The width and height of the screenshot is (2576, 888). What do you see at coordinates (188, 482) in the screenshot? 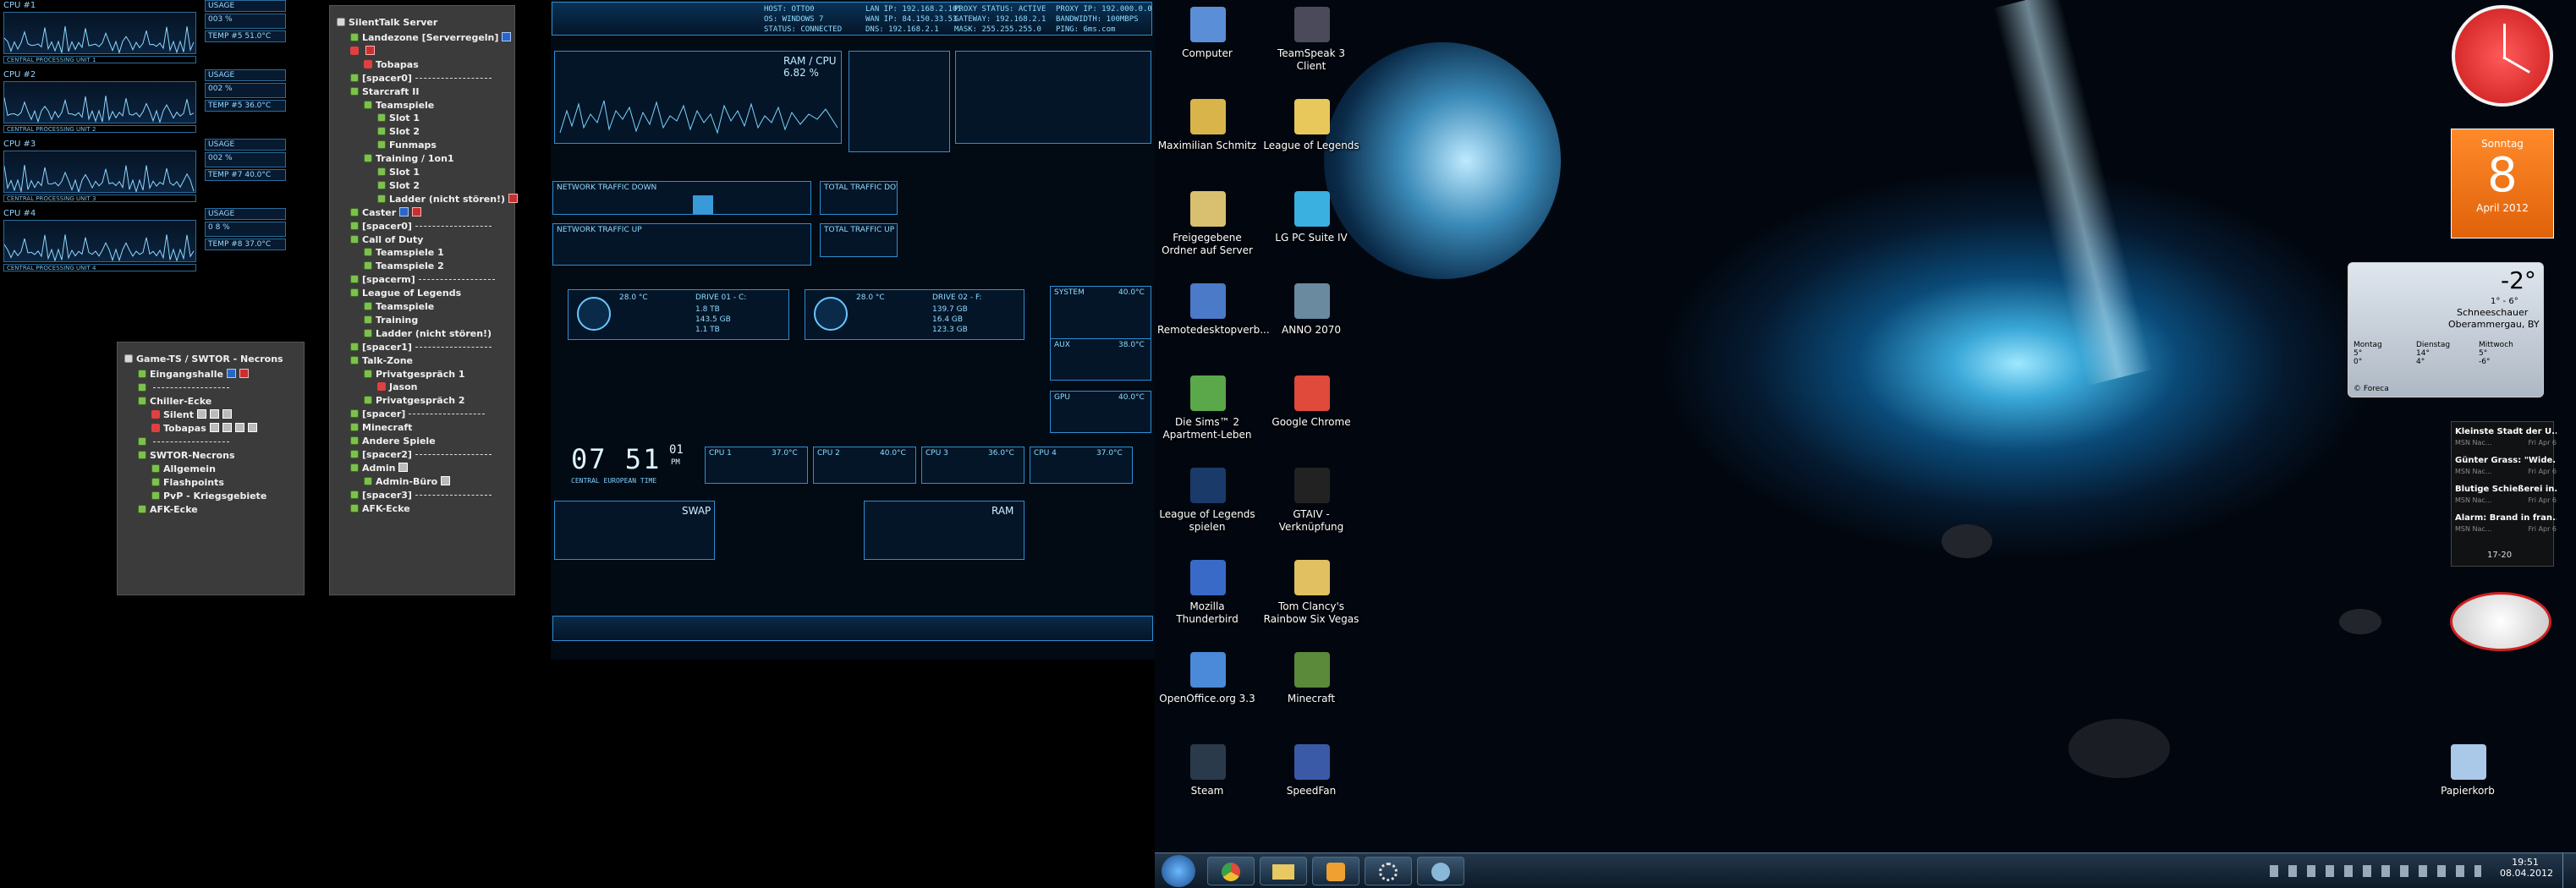
I see `ts-channel: Flashpoints` at bounding box center [188, 482].